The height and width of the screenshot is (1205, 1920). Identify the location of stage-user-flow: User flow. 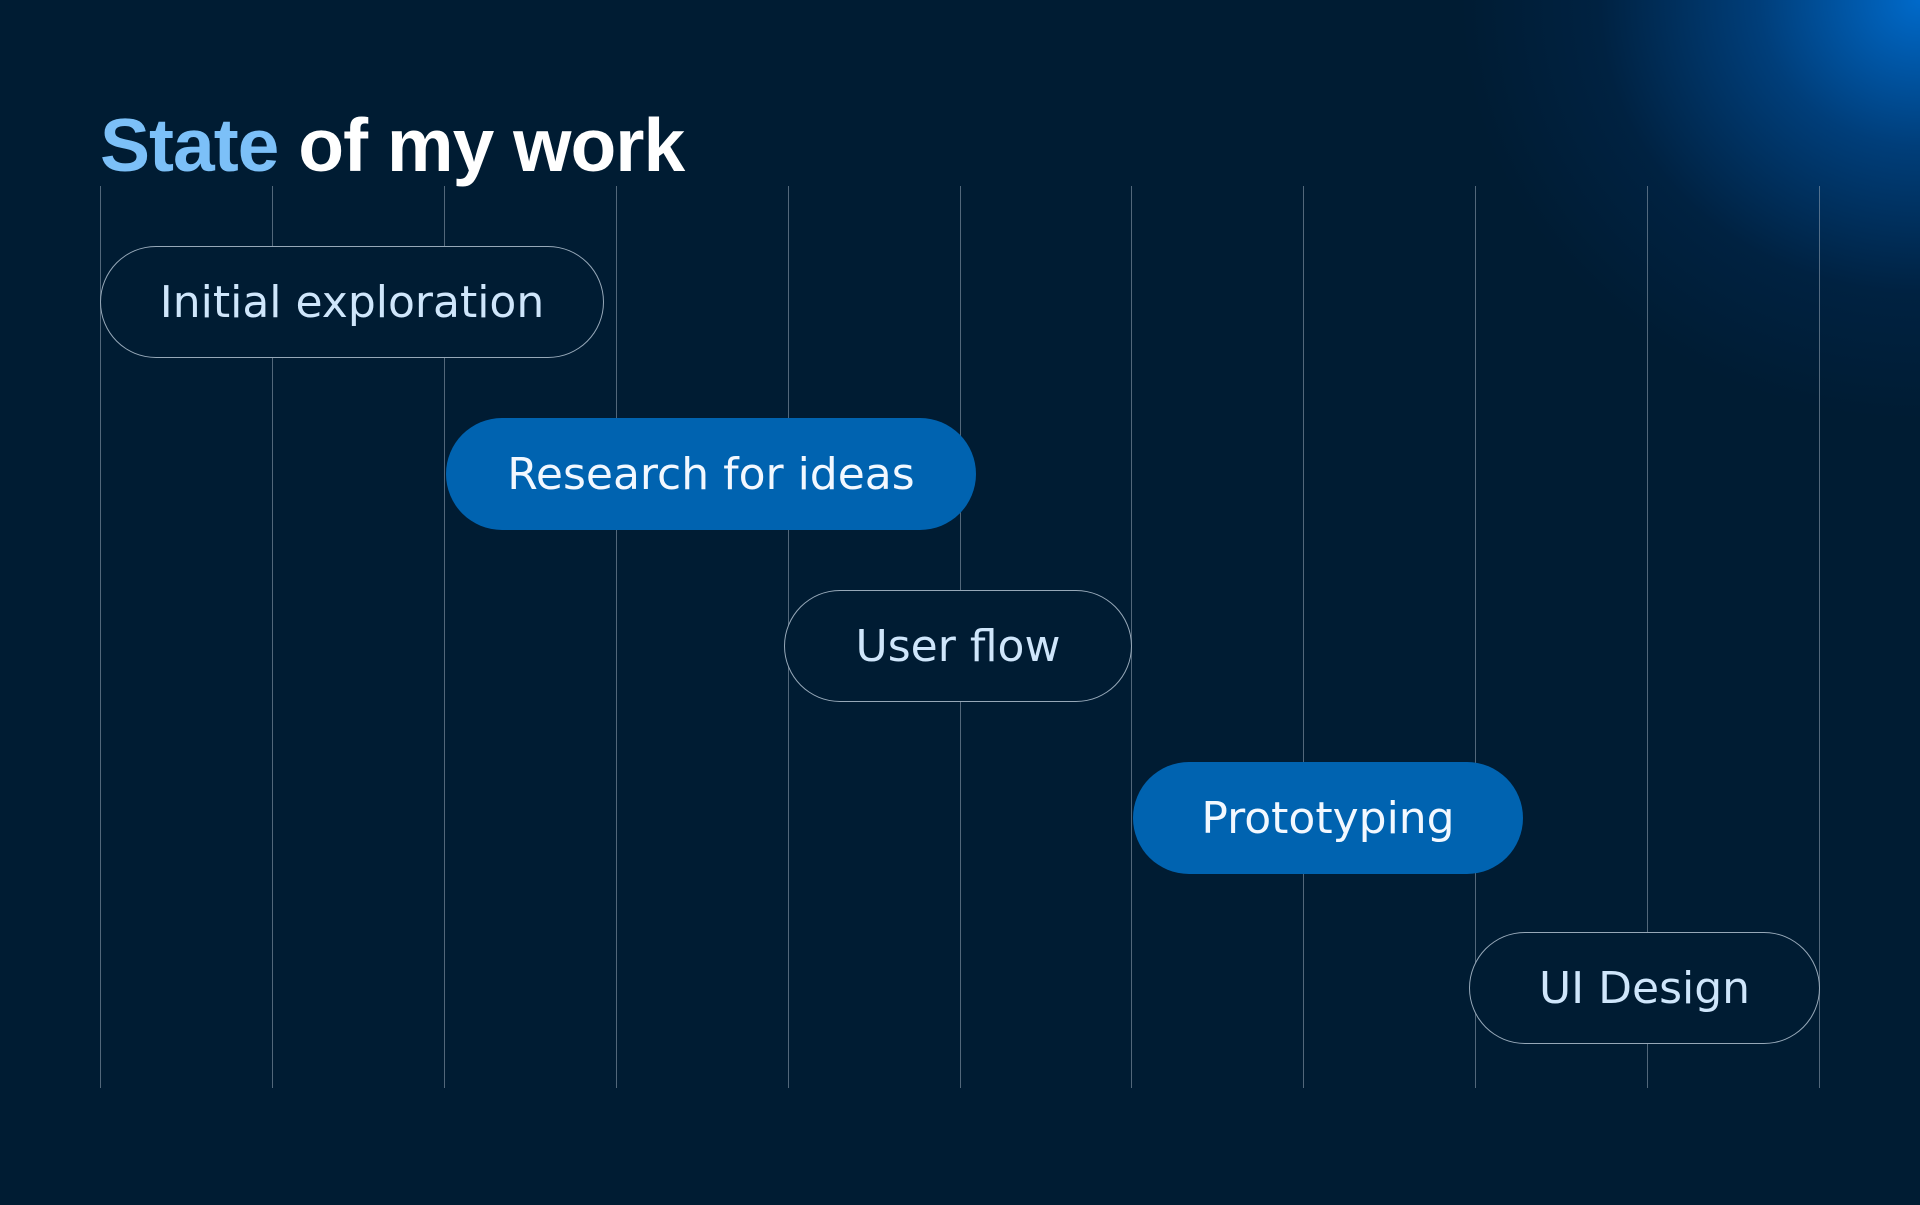
(958, 646).